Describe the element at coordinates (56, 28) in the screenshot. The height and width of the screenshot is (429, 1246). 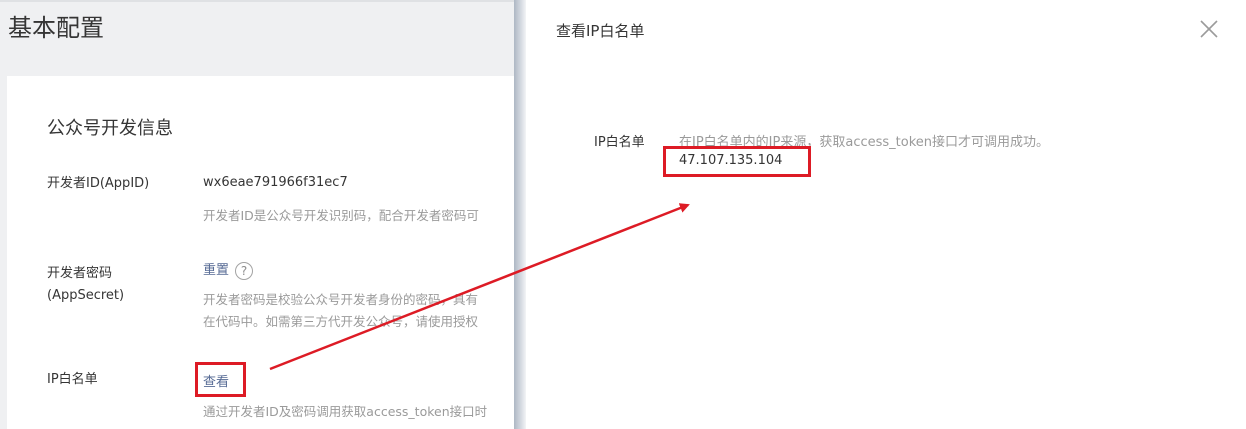
I see `page-title: 基本配置` at that location.